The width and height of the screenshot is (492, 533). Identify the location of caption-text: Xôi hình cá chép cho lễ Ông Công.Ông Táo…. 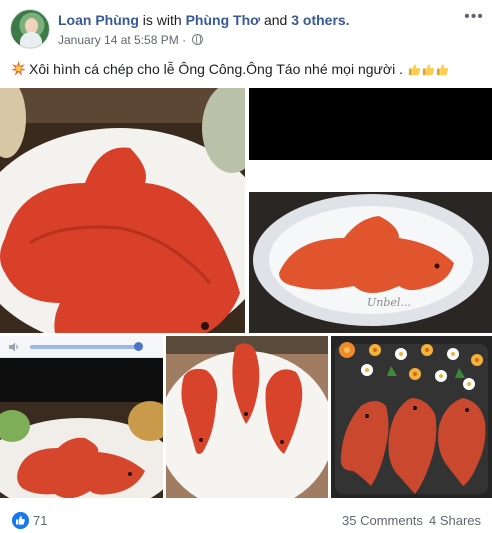
(218, 69).